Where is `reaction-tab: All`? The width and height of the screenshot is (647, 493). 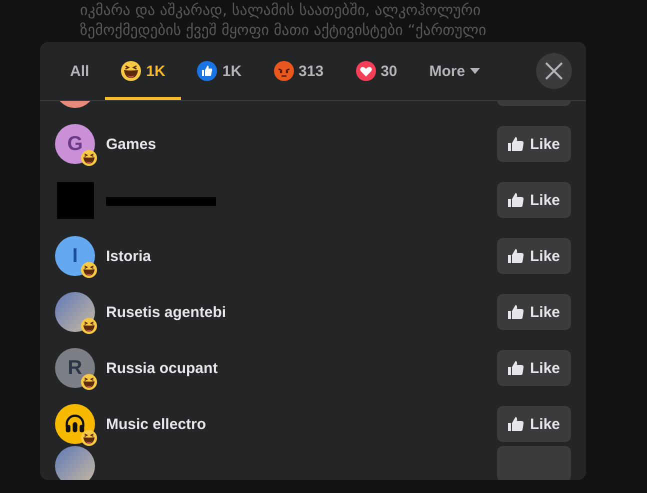
reaction-tab: All is located at coordinates (80, 71).